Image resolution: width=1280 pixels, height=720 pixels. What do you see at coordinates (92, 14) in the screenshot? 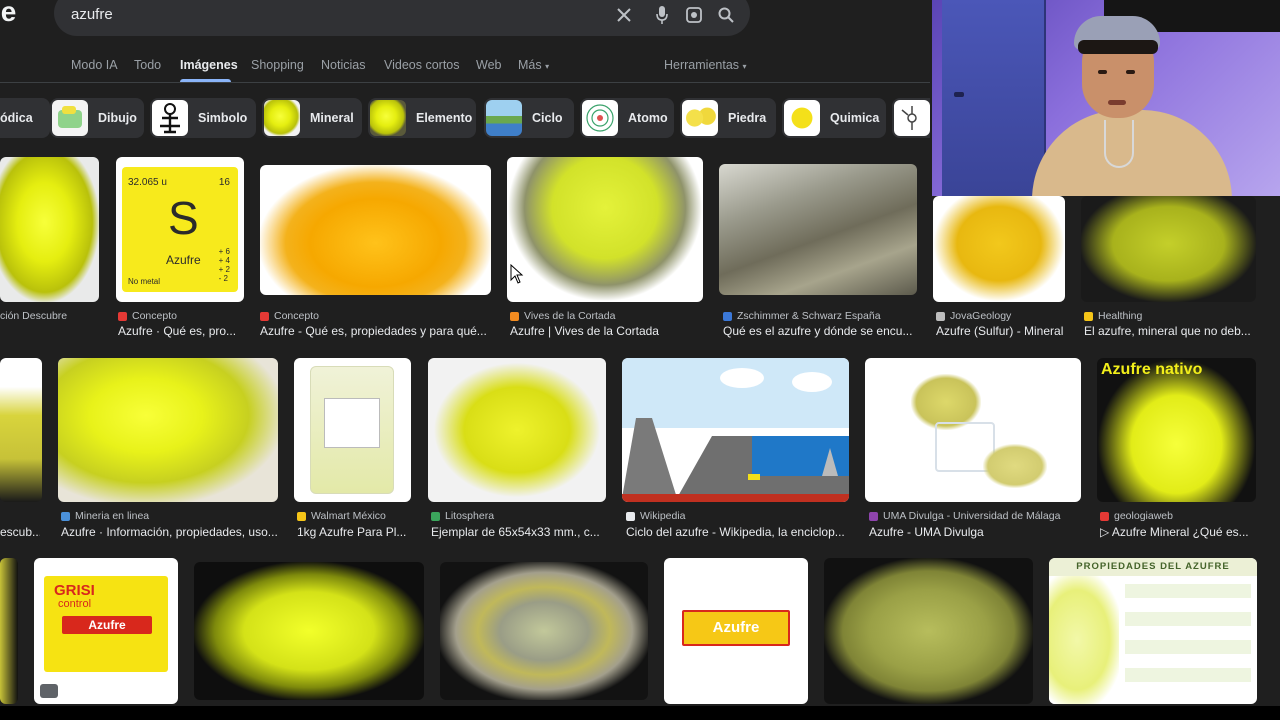
I see `search-input: azufre` at bounding box center [92, 14].